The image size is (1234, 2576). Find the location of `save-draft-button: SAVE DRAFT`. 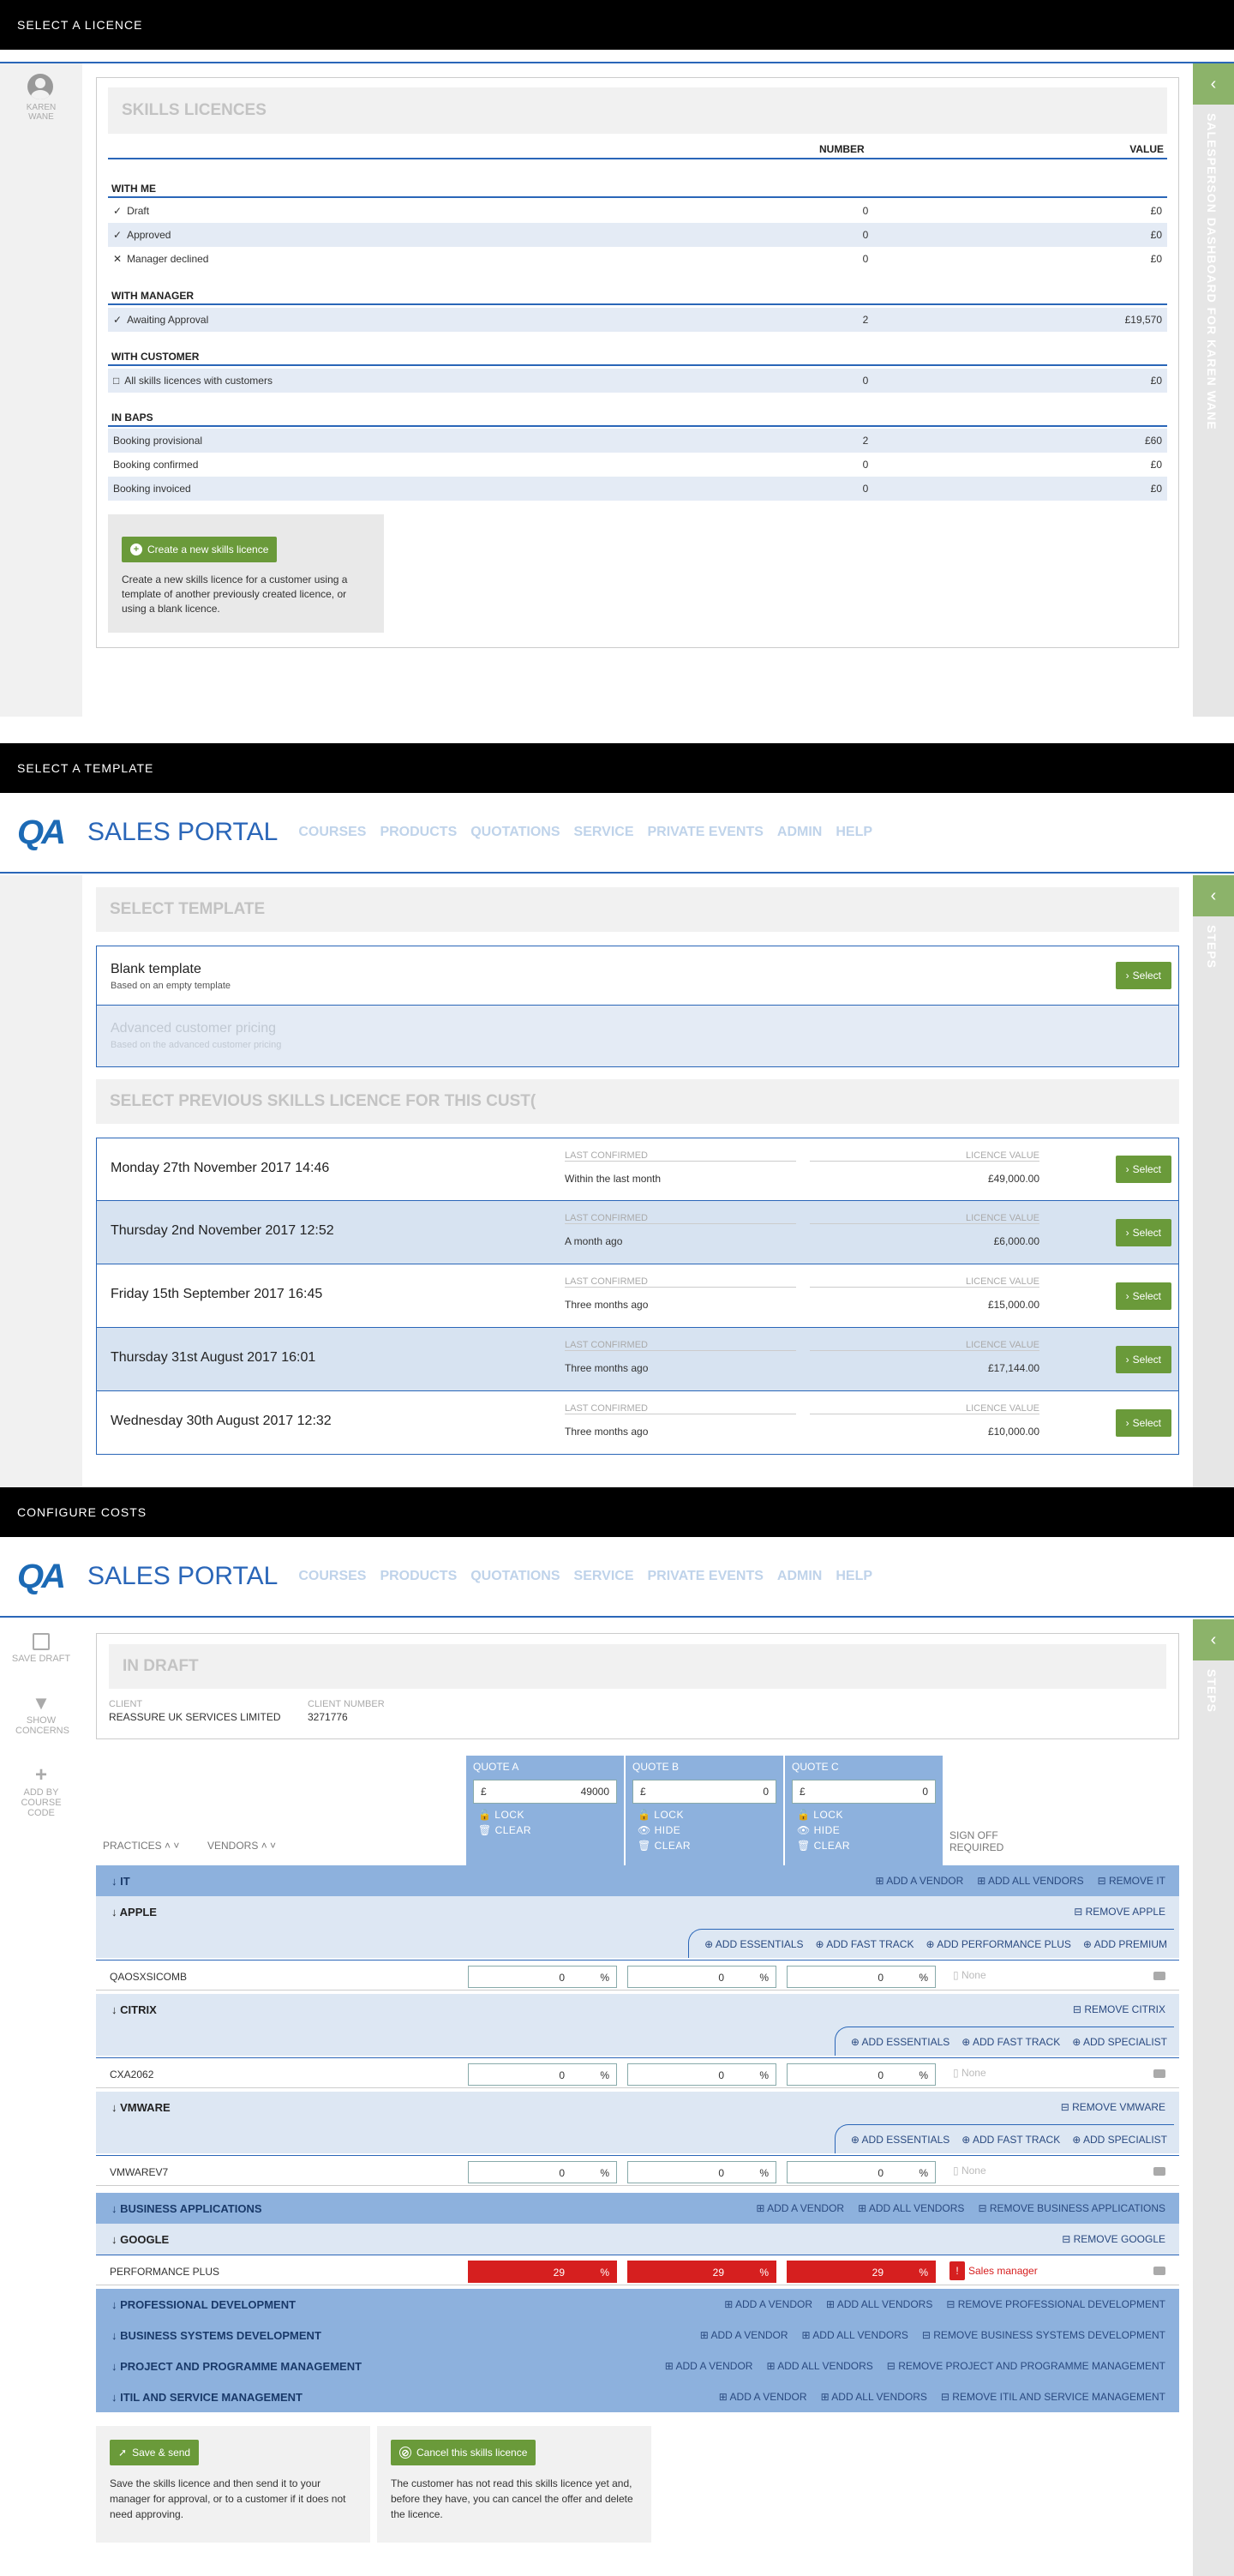

save-draft-button: SAVE DRAFT is located at coordinates (41, 1648).